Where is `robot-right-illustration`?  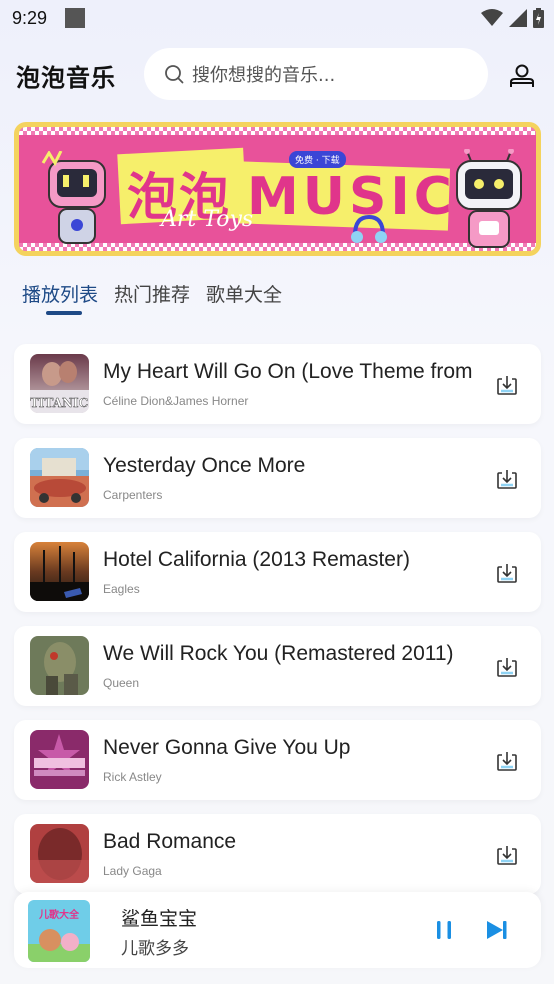 robot-right-illustration is located at coordinates (489, 198).